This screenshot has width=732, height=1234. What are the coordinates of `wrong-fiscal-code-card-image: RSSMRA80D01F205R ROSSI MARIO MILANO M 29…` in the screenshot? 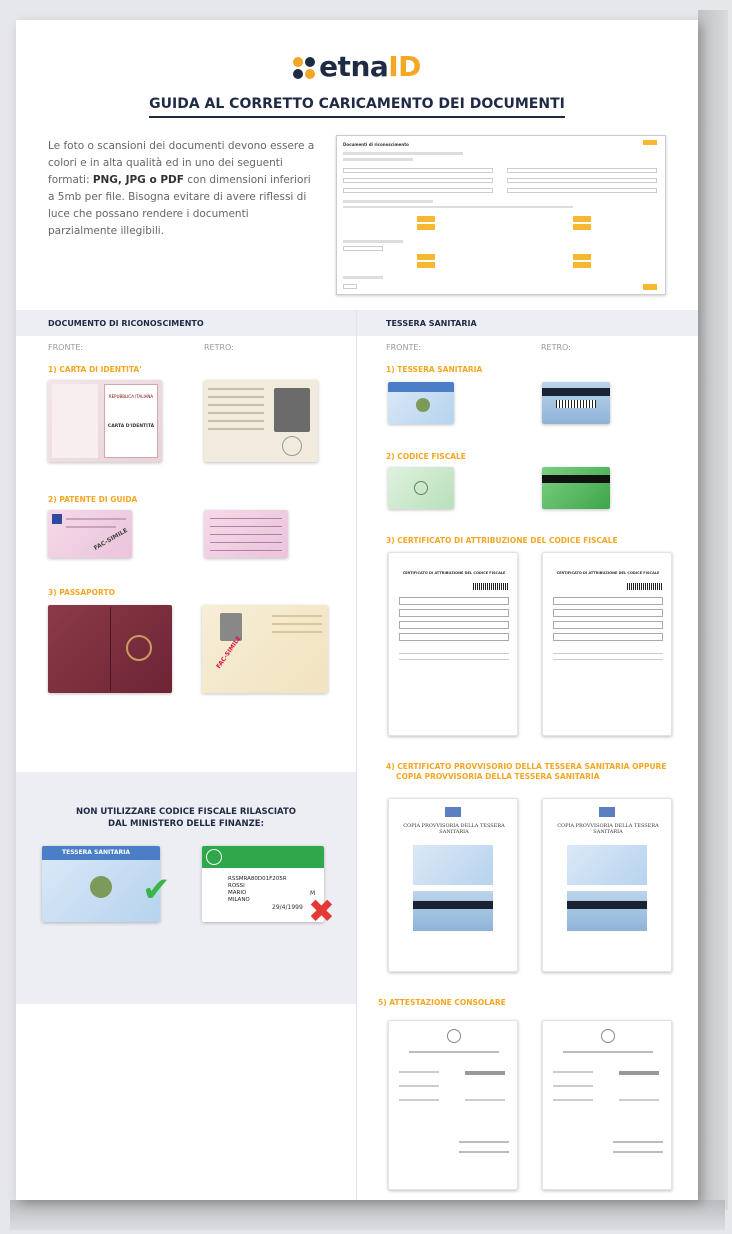 It's located at (263, 884).